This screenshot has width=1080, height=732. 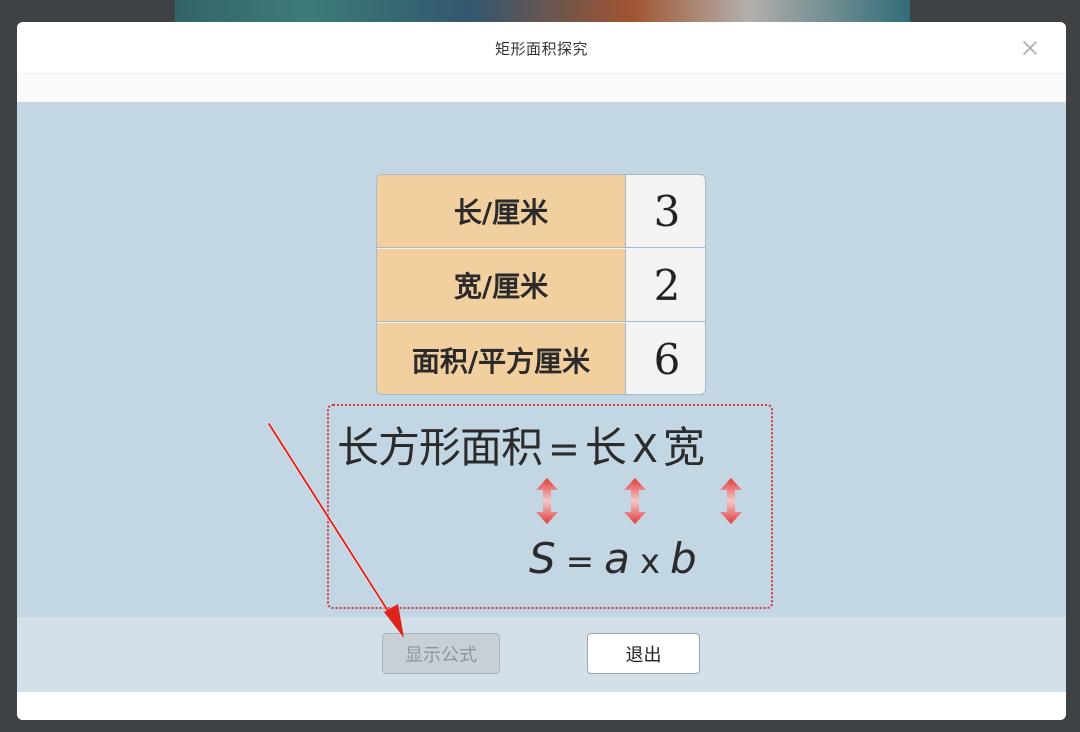 What do you see at coordinates (541, 88) in the screenshot?
I see `dialog-subbar` at bounding box center [541, 88].